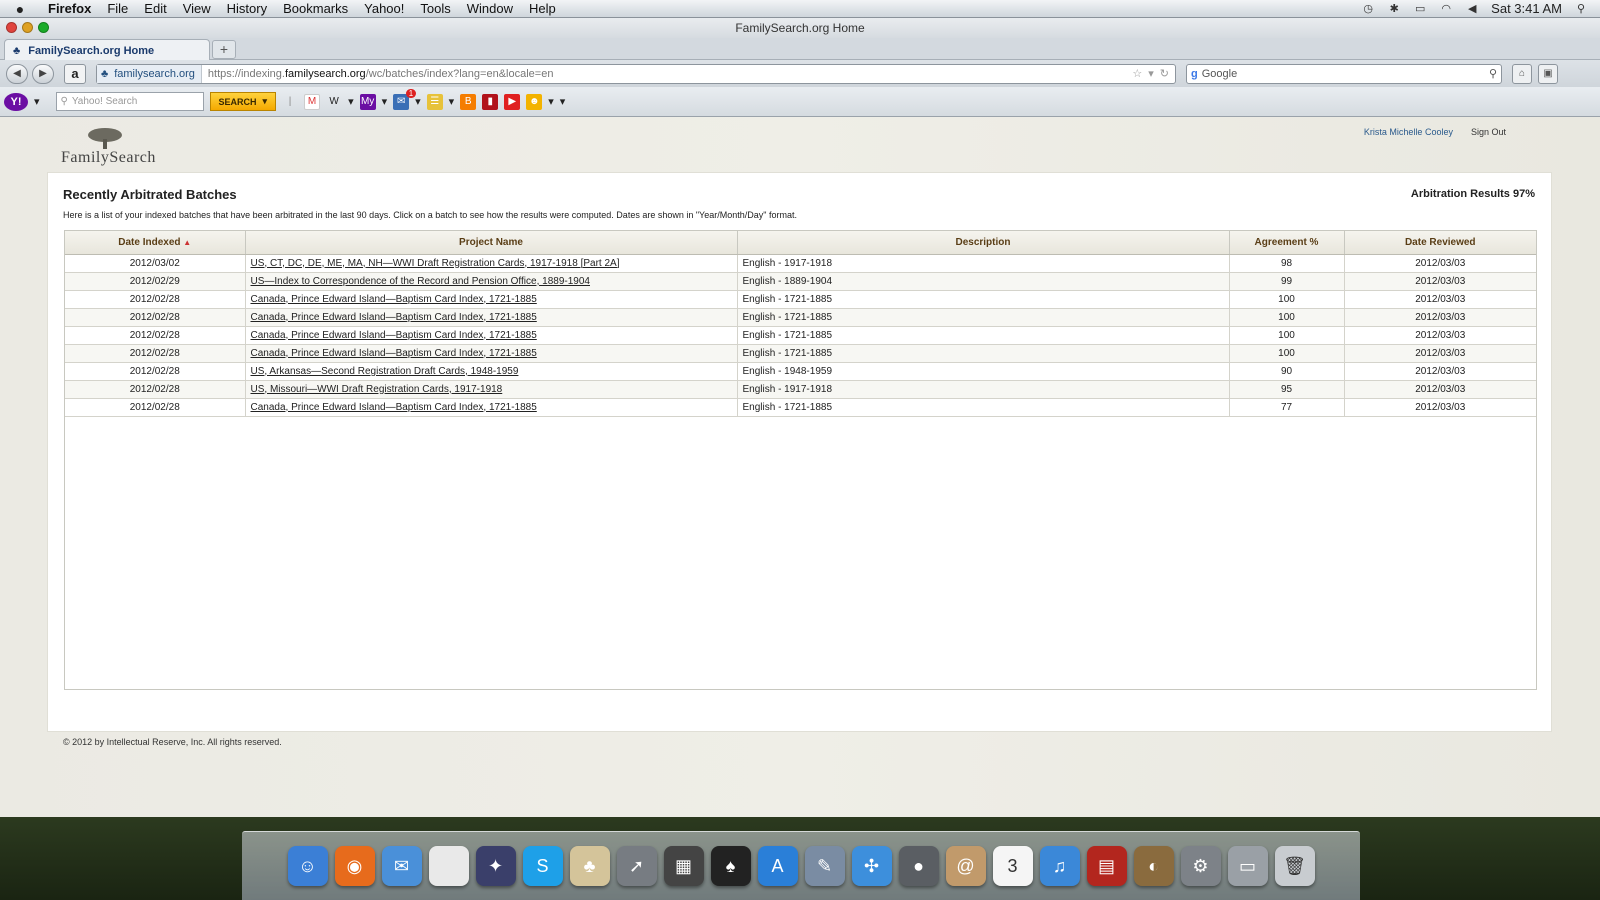  Describe the element at coordinates (265, 101) in the screenshot. I see `yahoo-search-dropdown-icon: ▾` at that location.